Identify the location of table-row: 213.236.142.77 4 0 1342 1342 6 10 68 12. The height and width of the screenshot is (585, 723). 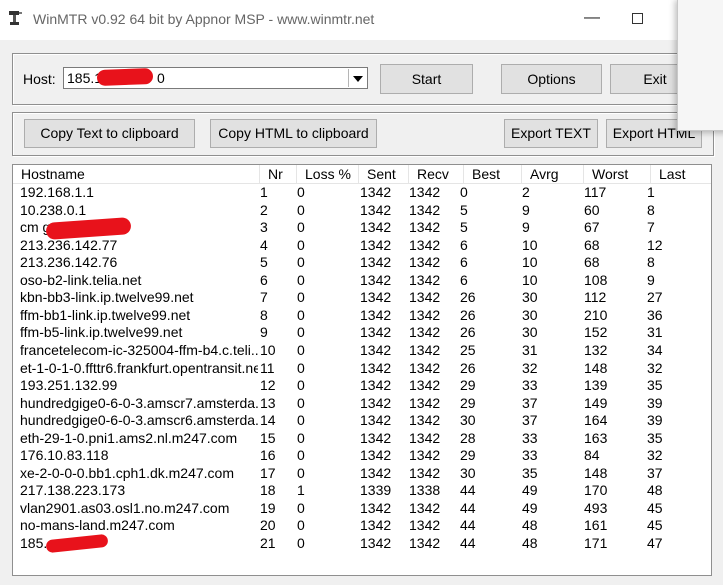
(362, 245).